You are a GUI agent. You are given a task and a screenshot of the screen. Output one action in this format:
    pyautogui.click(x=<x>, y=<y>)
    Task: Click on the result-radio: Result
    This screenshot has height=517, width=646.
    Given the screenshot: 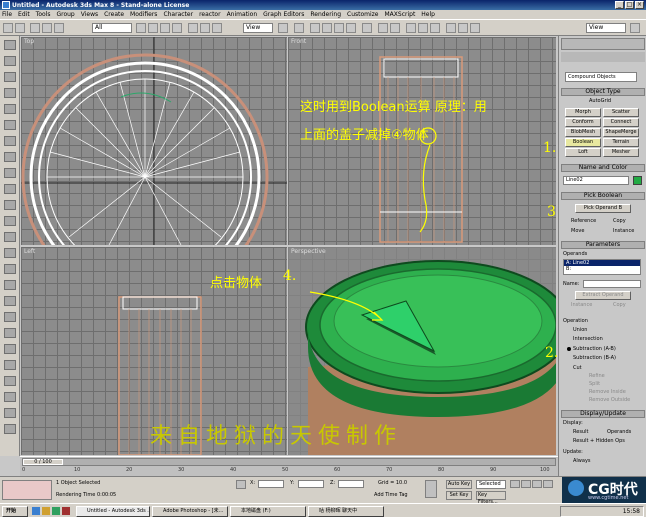 What is the action you would take?
    pyautogui.click(x=580, y=432)
    